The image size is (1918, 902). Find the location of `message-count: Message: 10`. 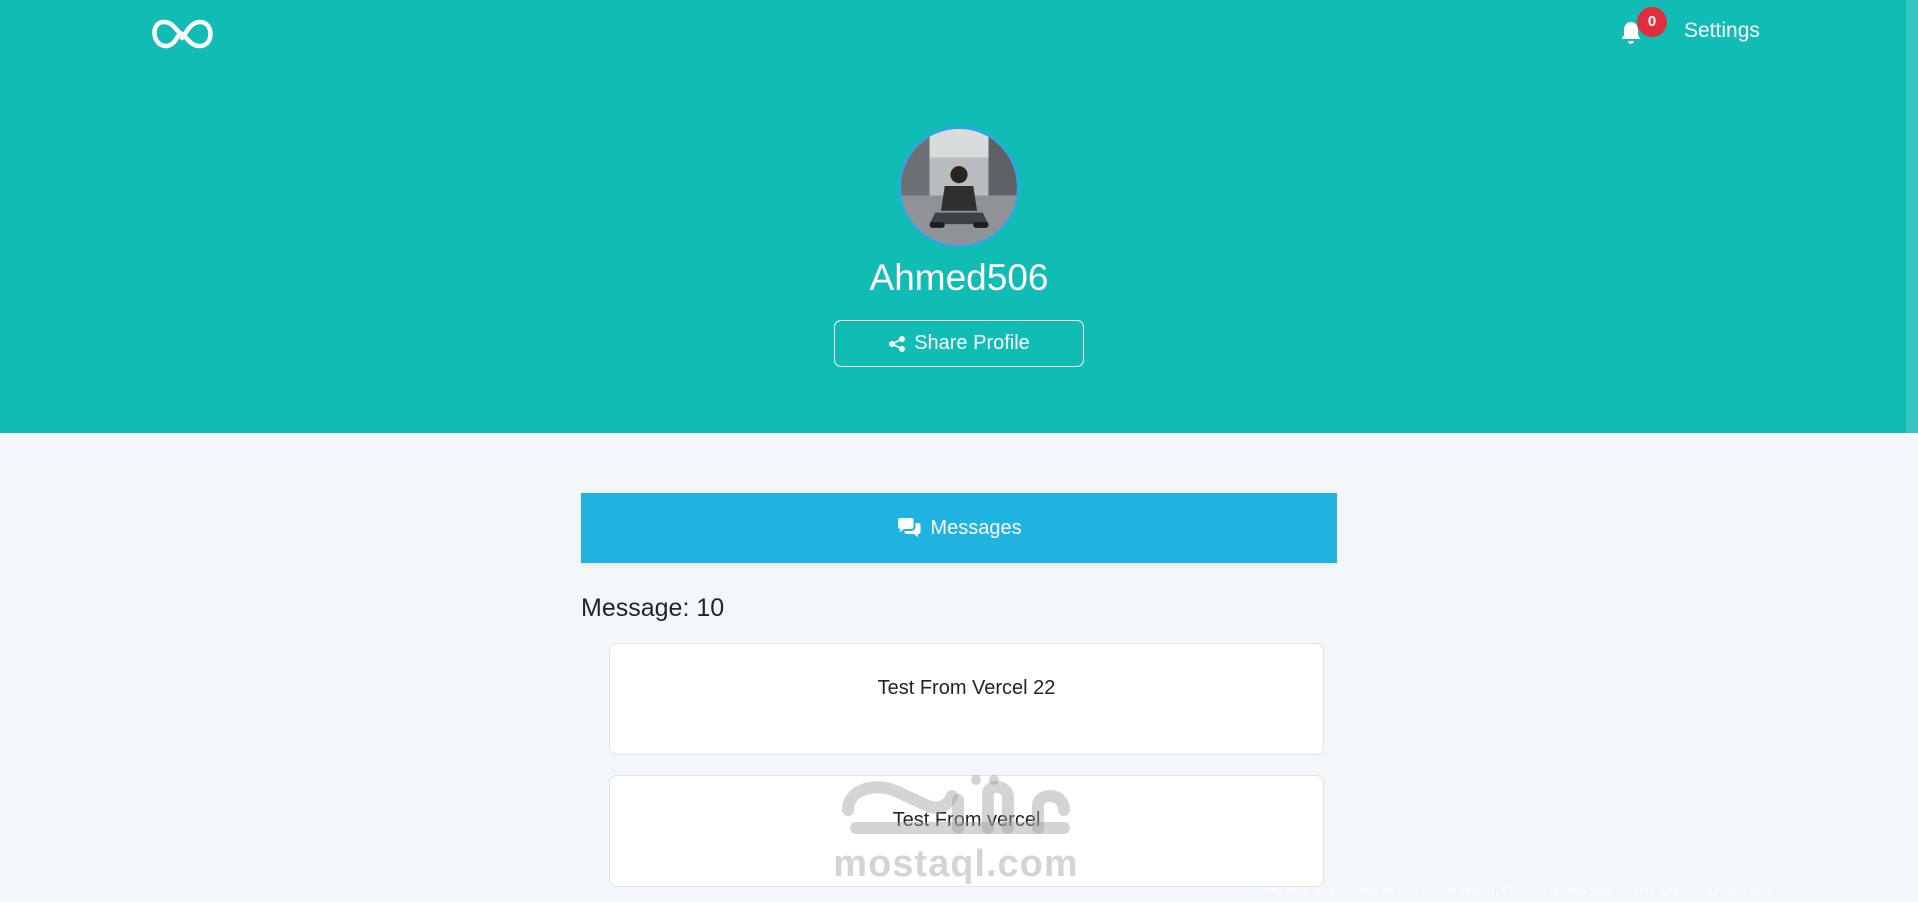

message-count: Message: 10 is located at coordinates (653, 608).